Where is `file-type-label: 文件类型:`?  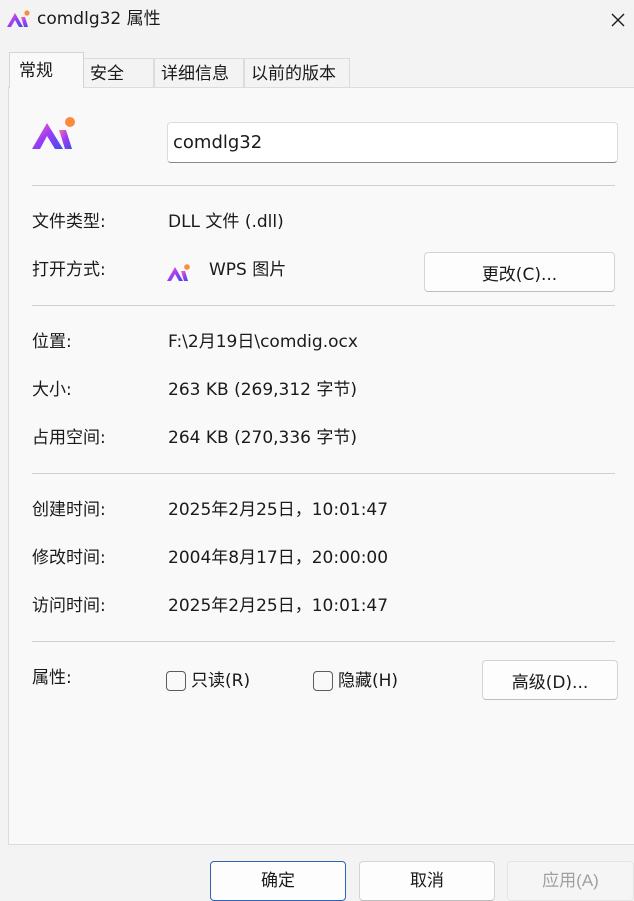
file-type-label: 文件类型: is located at coordinates (69, 222).